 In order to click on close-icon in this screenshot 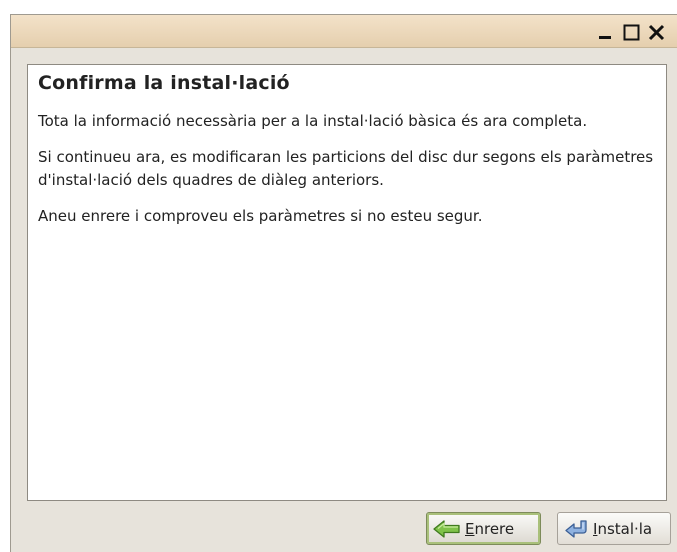, I will do `click(656, 32)`.